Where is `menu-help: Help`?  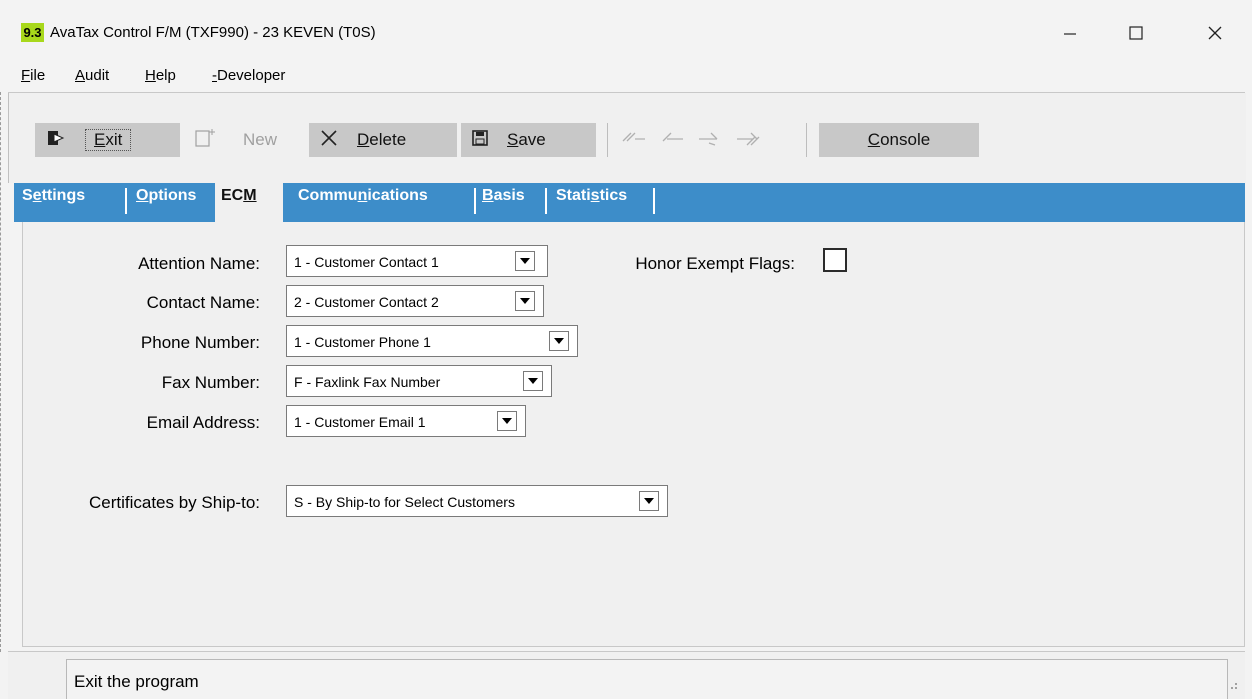
menu-help: Help is located at coordinates (160, 75).